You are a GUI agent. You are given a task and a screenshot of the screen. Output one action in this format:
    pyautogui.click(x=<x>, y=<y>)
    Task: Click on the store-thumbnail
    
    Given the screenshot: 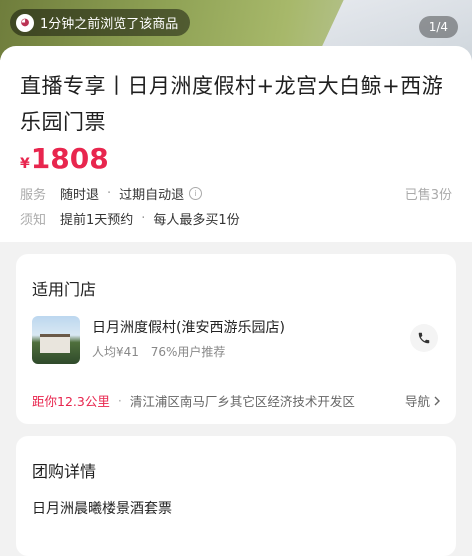 What is the action you would take?
    pyautogui.click(x=56, y=340)
    